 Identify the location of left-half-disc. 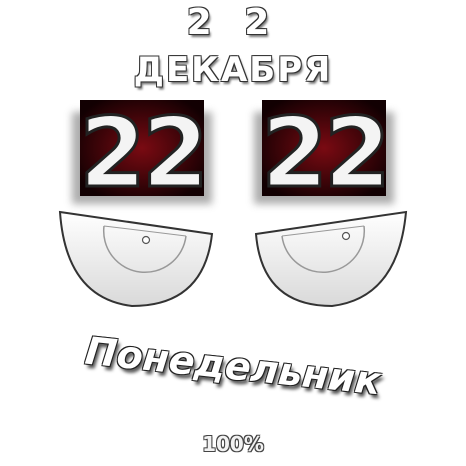
(136, 259).